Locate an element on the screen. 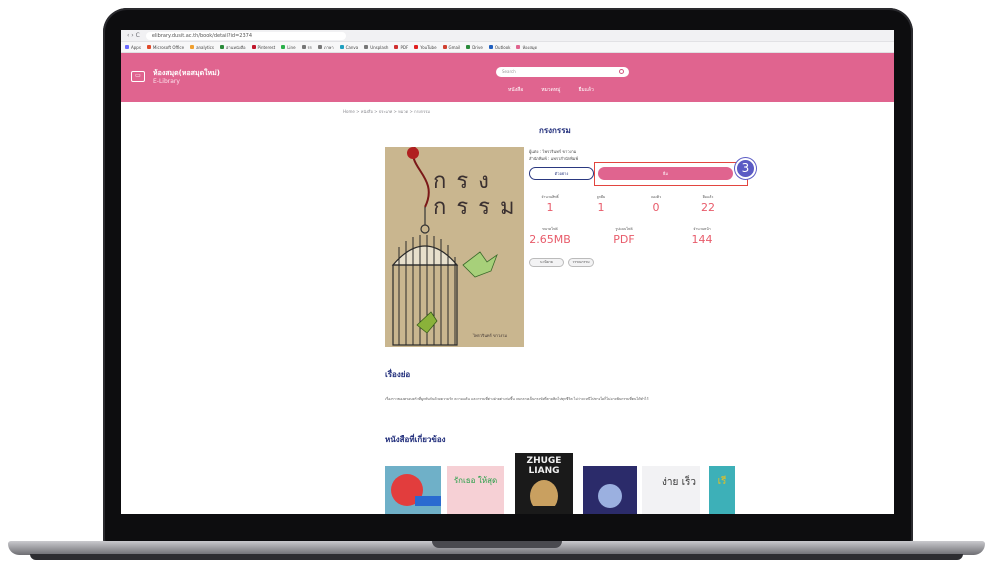 The height and width of the screenshot is (567, 993). cover-title-line2: กรรม is located at coordinates (478, 207).